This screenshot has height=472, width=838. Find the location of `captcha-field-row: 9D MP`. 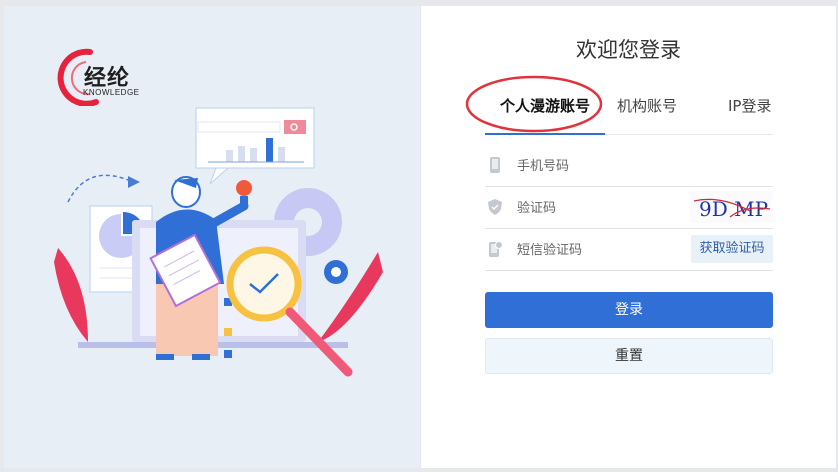

captcha-field-row: 9D MP is located at coordinates (629, 207).